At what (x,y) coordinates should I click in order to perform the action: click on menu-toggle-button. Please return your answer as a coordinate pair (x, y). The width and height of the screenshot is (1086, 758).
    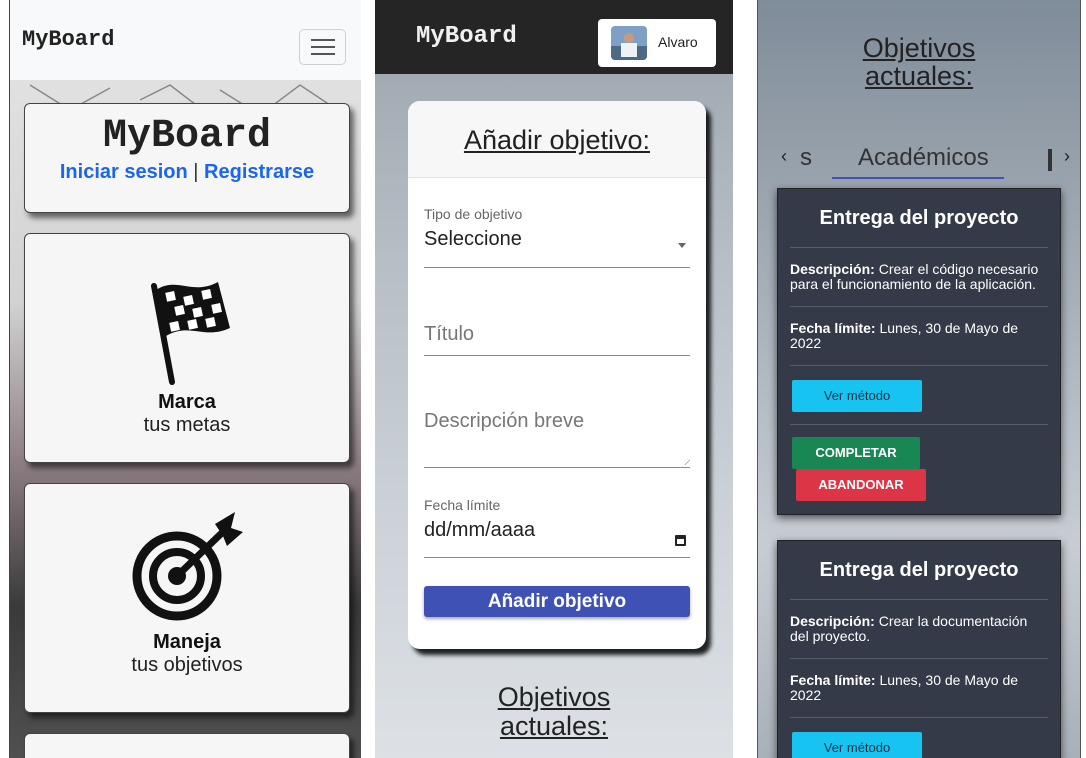
    Looking at the image, I should click on (322, 47).